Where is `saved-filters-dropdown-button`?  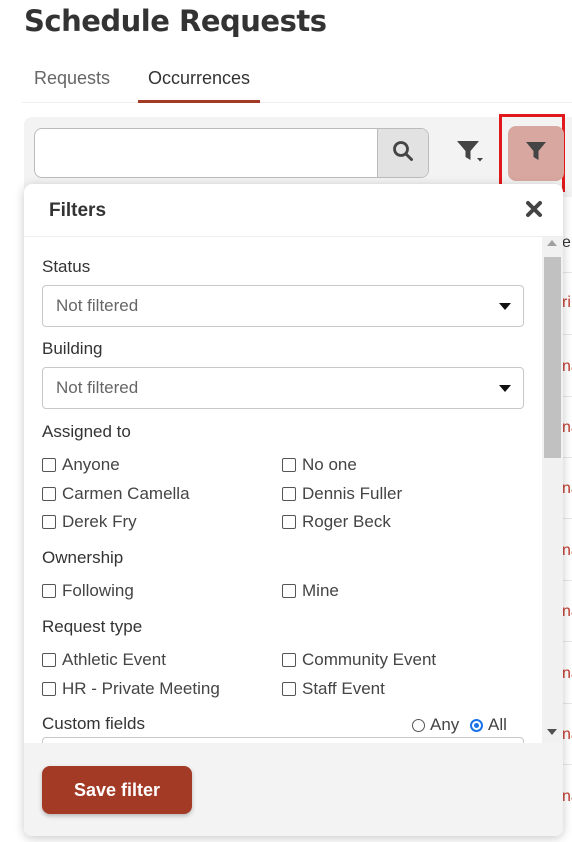 saved-filters-dropdown-button is located at coordinates (470, 153).